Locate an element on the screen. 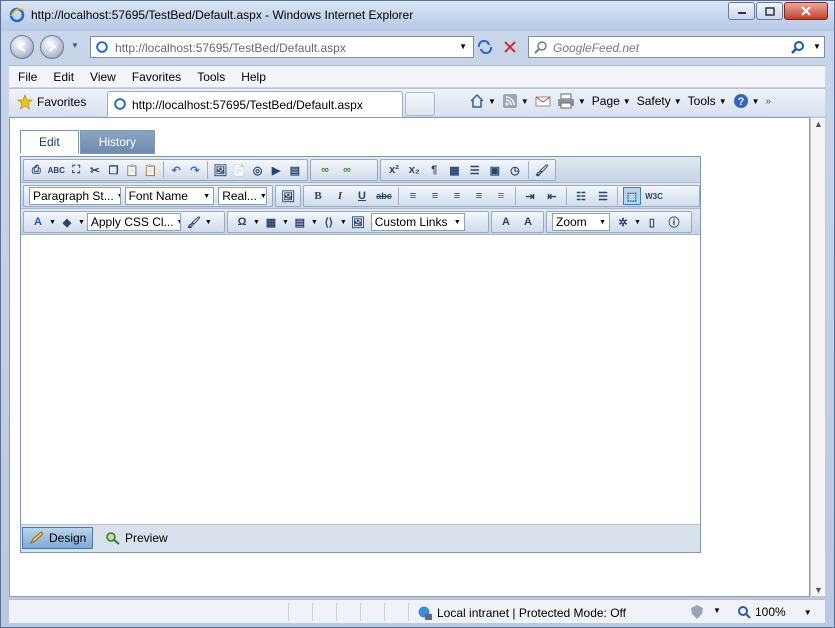 The height and width of the screenshot is (628, 835). image-manager-icon: 🖼 is located at coordinates (220, 170).